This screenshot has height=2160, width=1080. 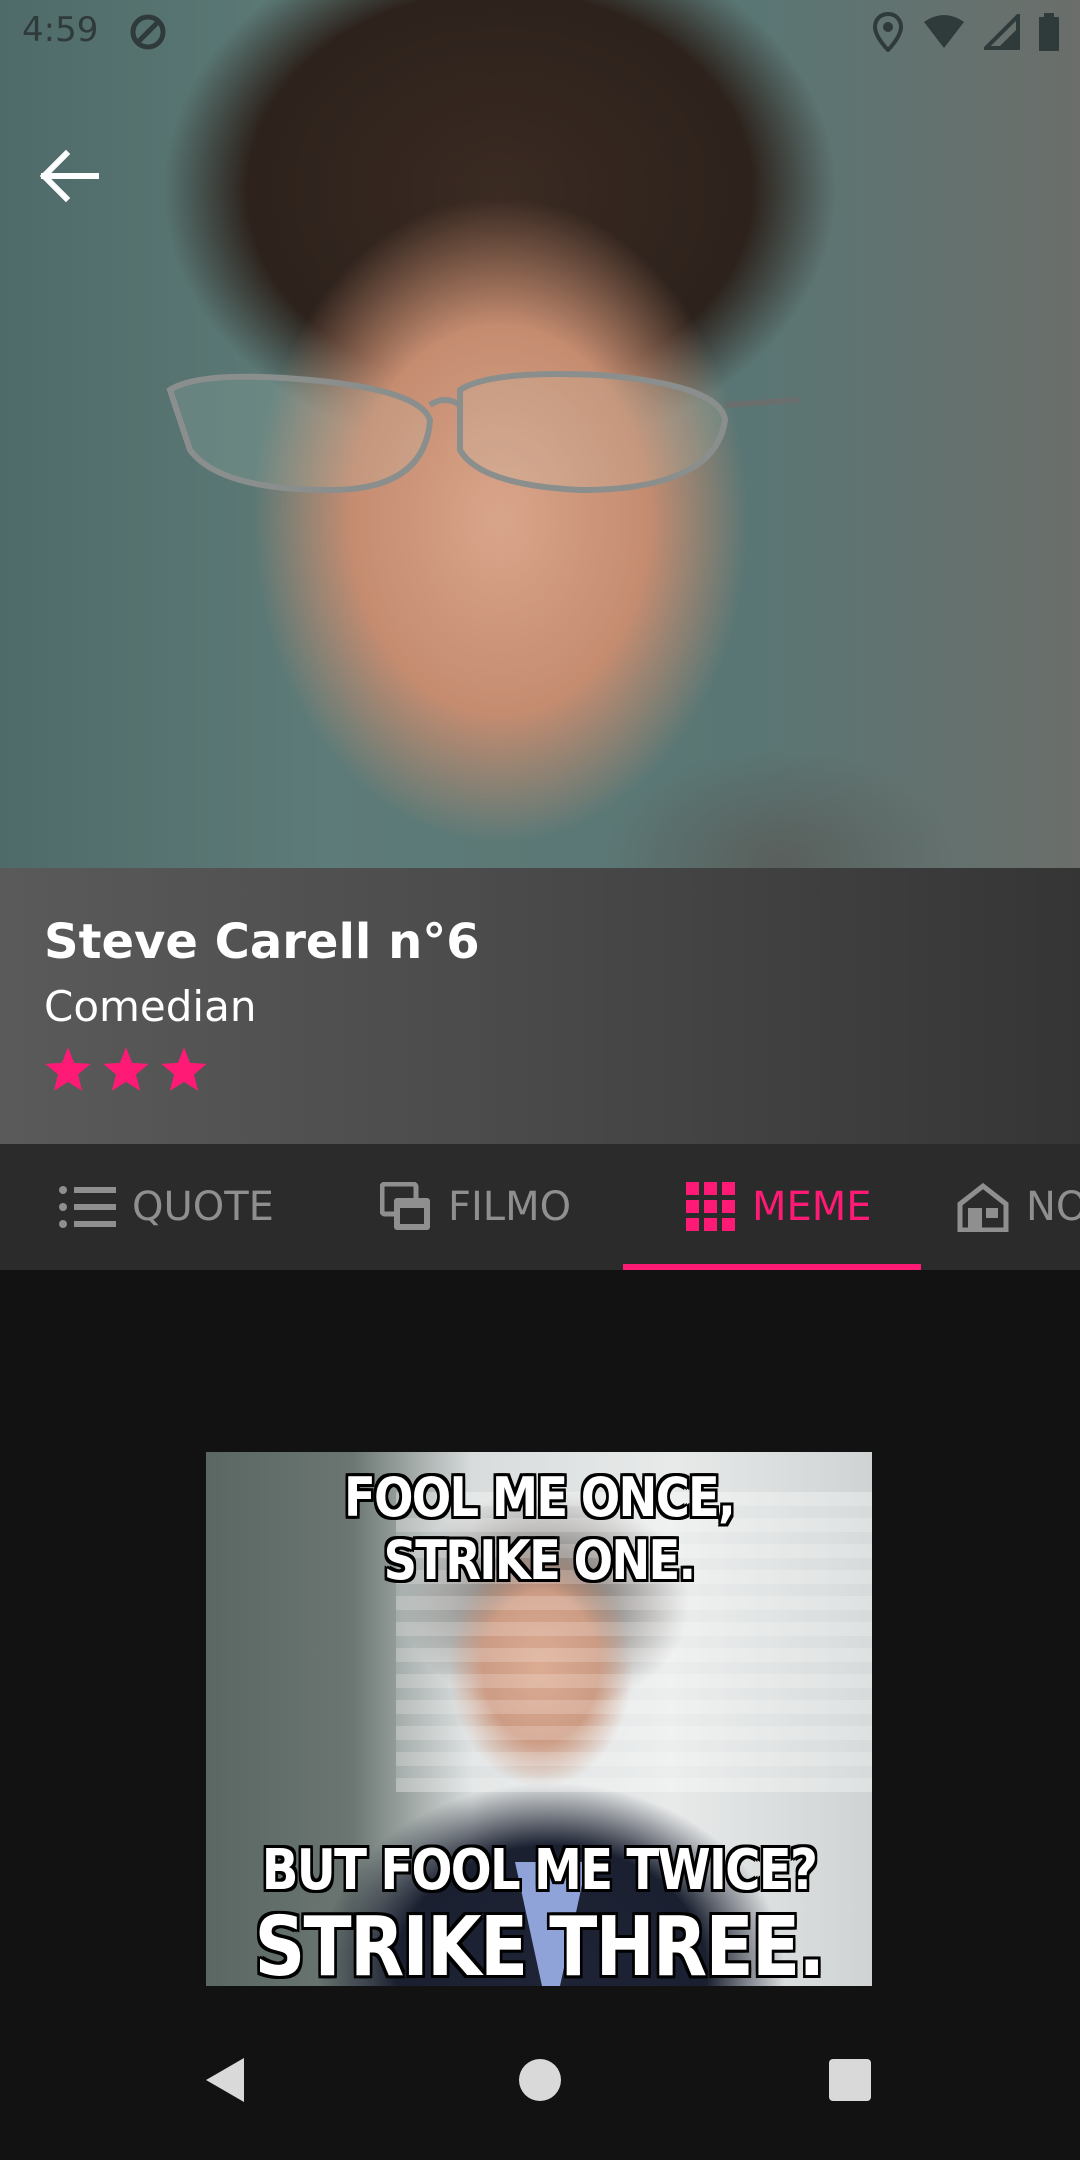 What do you see at coordinates (539, 1870) in the screenshot?
I see `meme-middle-text: BUT FOOL ME TWICE?` at bounding box center [539, 1870].